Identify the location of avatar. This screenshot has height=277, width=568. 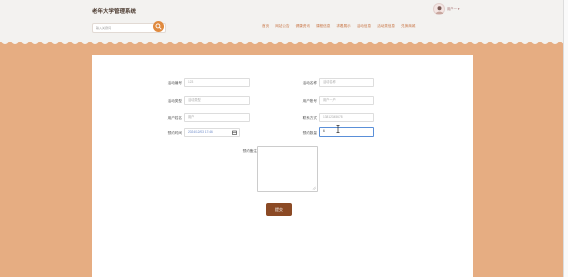
(439, 9).